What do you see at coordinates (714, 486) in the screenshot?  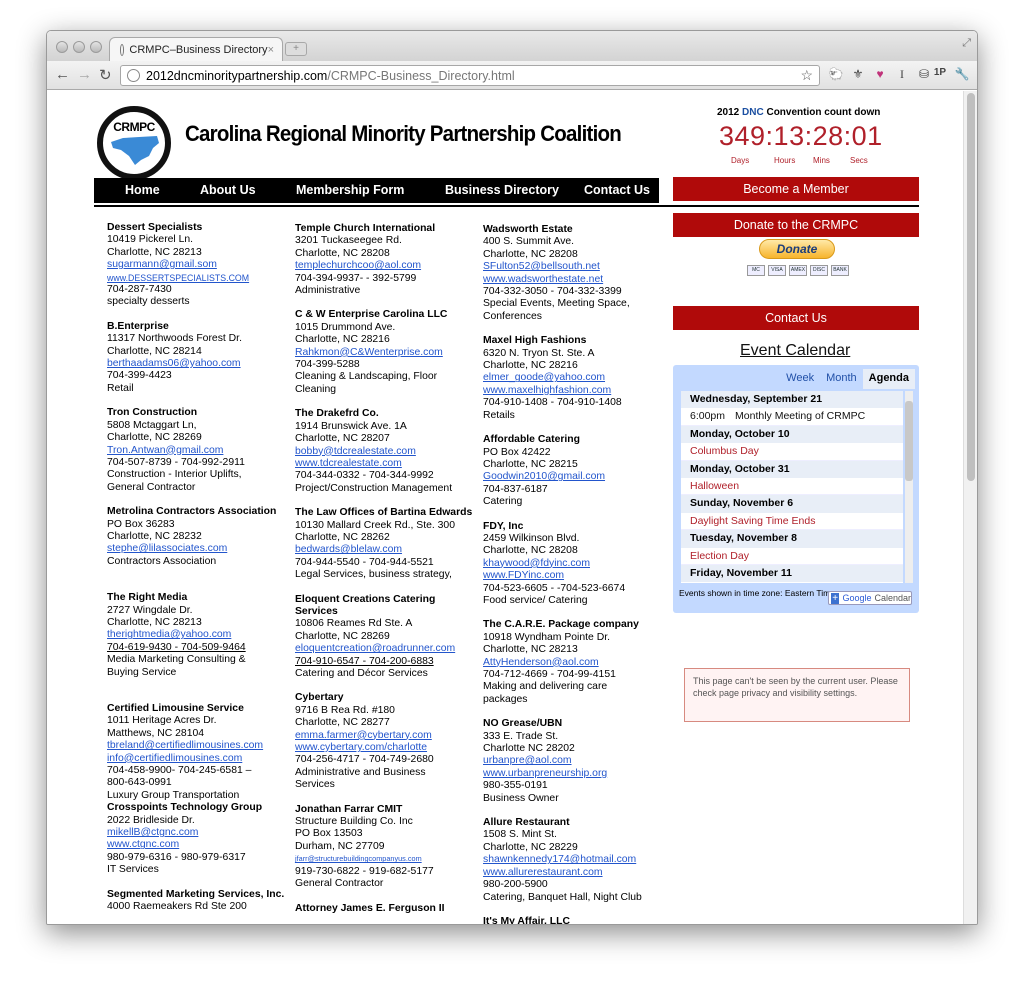 I see `agenda-event-title: Halloween` at bounding box center [714, 486].